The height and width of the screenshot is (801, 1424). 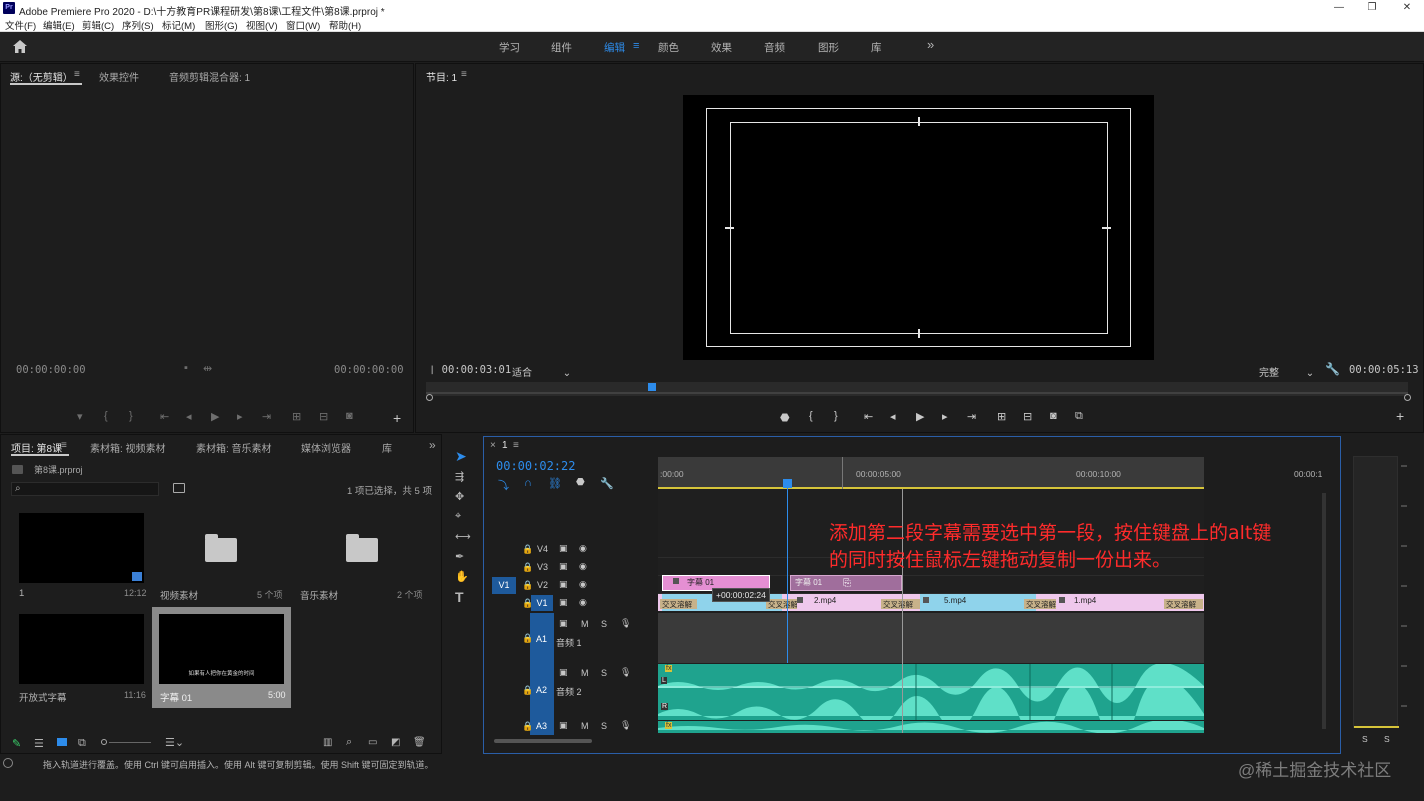 What do you see at coordinates (387, 447) in the screenshot?
I see `tab-libraries: 库` at bounding box center [387, 447].